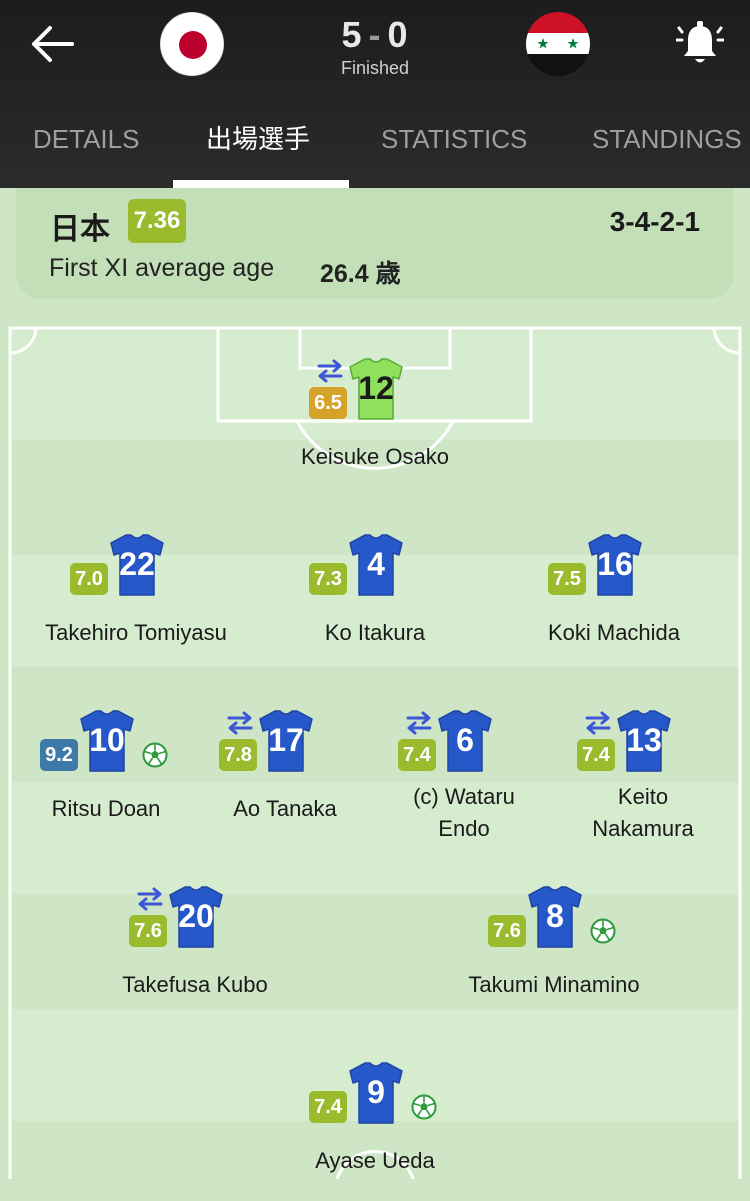  What do you see at coordinates (375, 146) in the screenshot?
I see `tab-bar: DETAILS 出場選手 STATISTICS STANDINGS` at bounding box center [375, 146].